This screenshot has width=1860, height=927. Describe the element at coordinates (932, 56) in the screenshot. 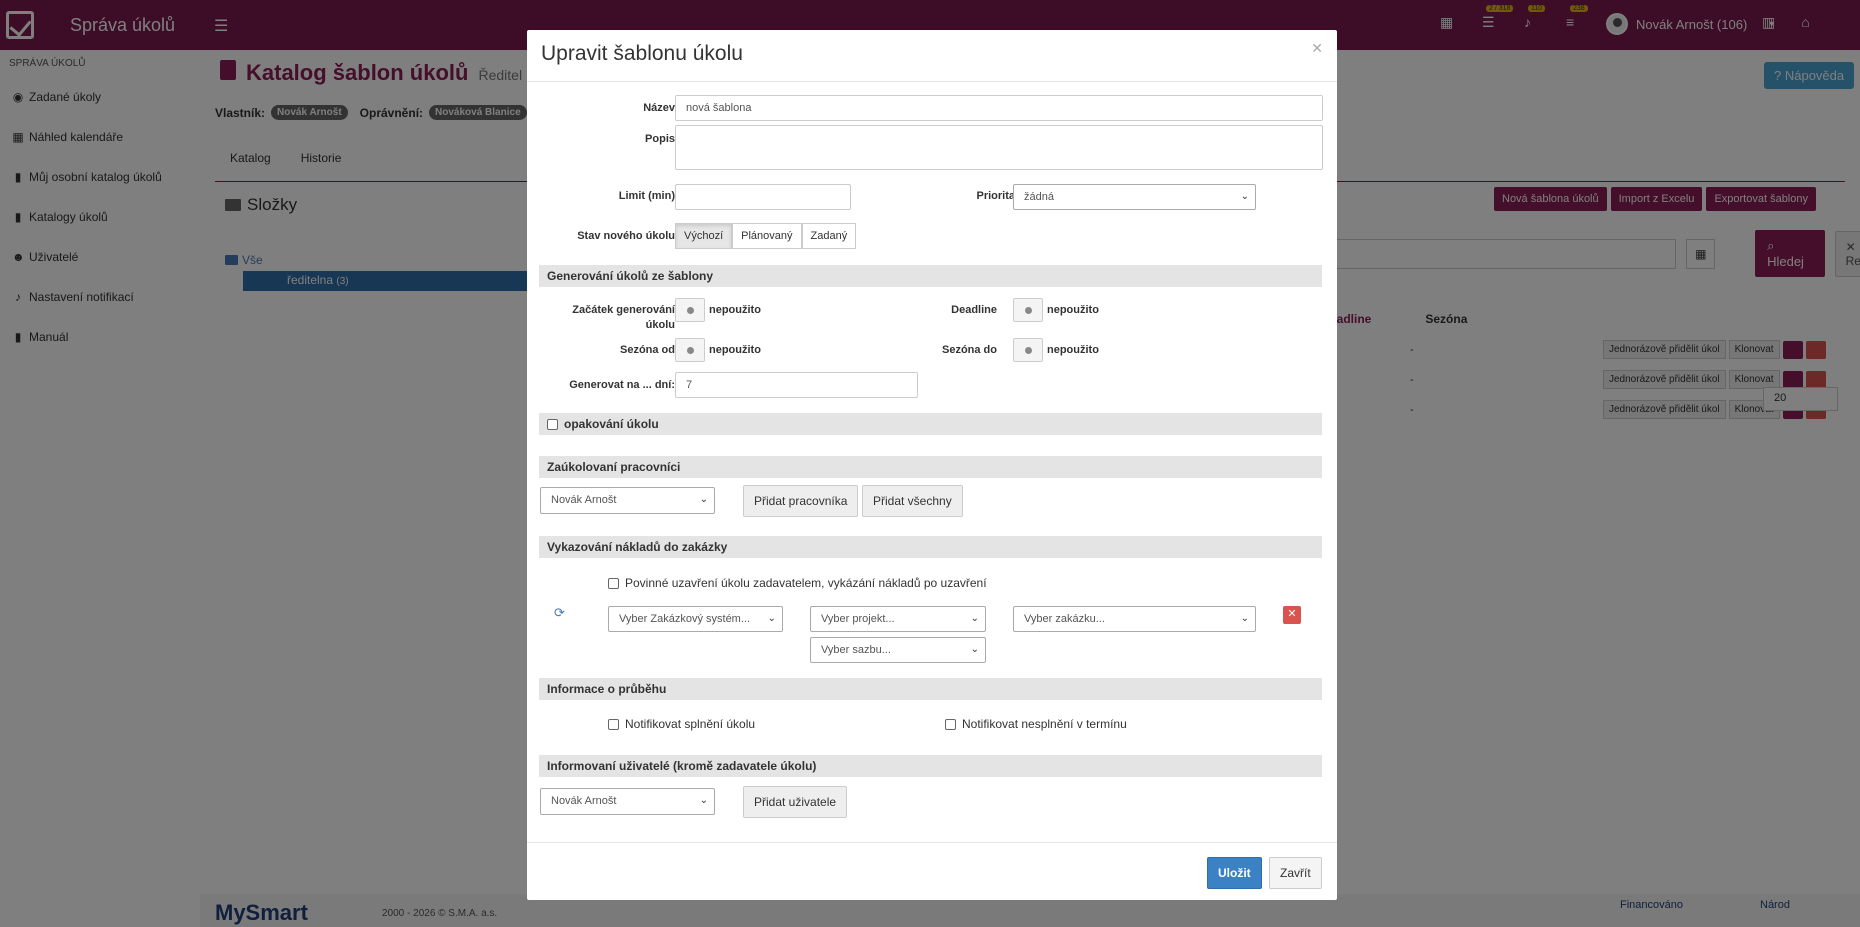

I see `modal-header: Upravit šablonu úkolu ✕` at that location.